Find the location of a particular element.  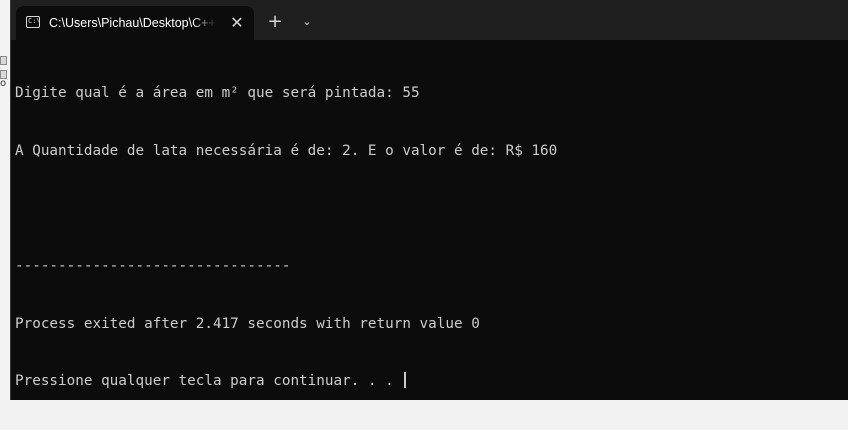

background-icon is located at coordinates (3, 60).